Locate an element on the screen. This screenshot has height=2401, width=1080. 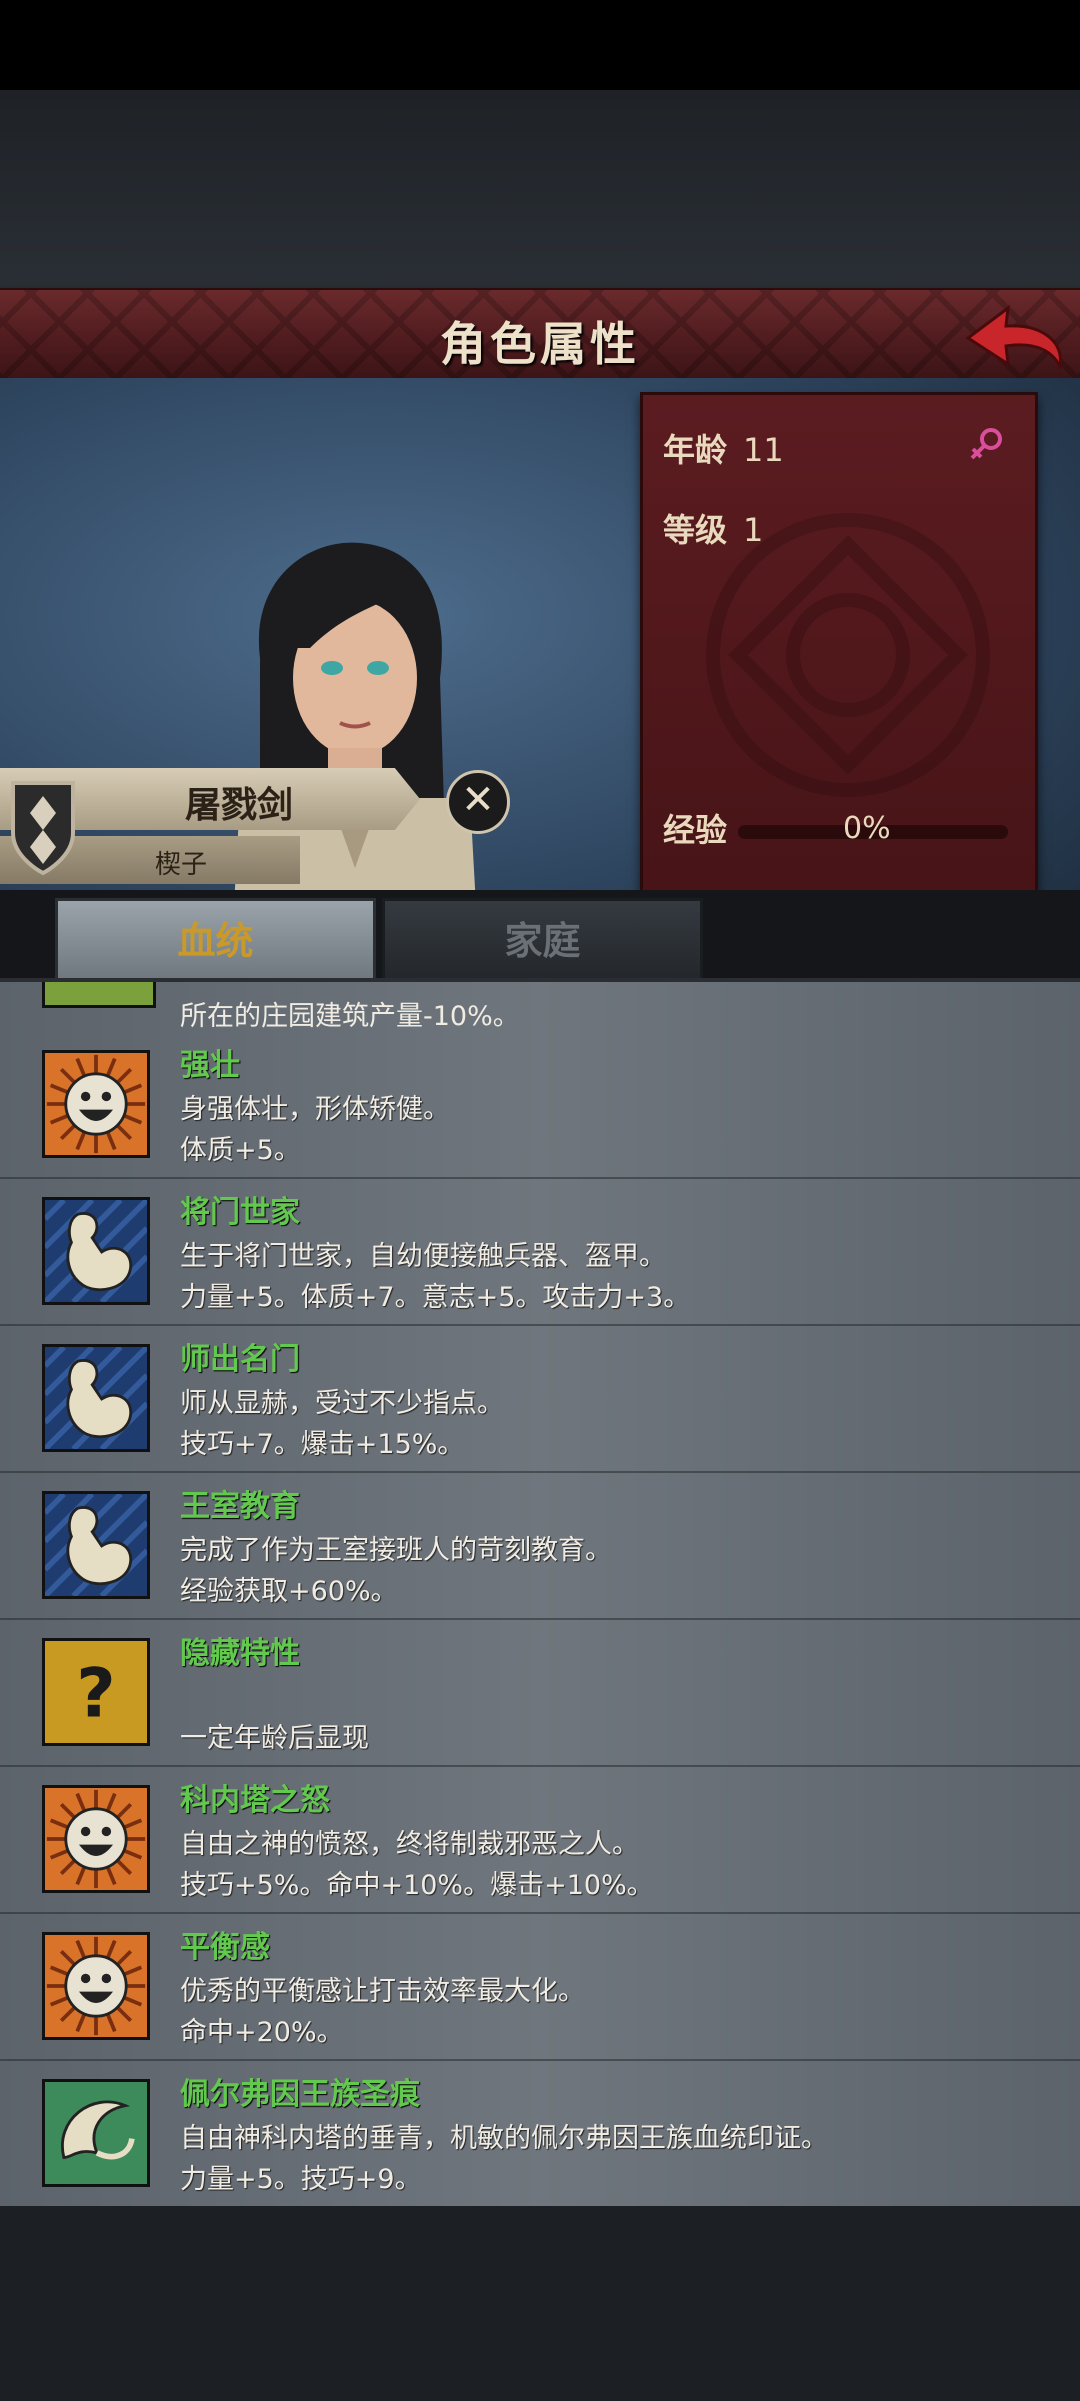
info-panel: 年龄 11 等级 1 经验 0% is located at coordinates (839, 646).